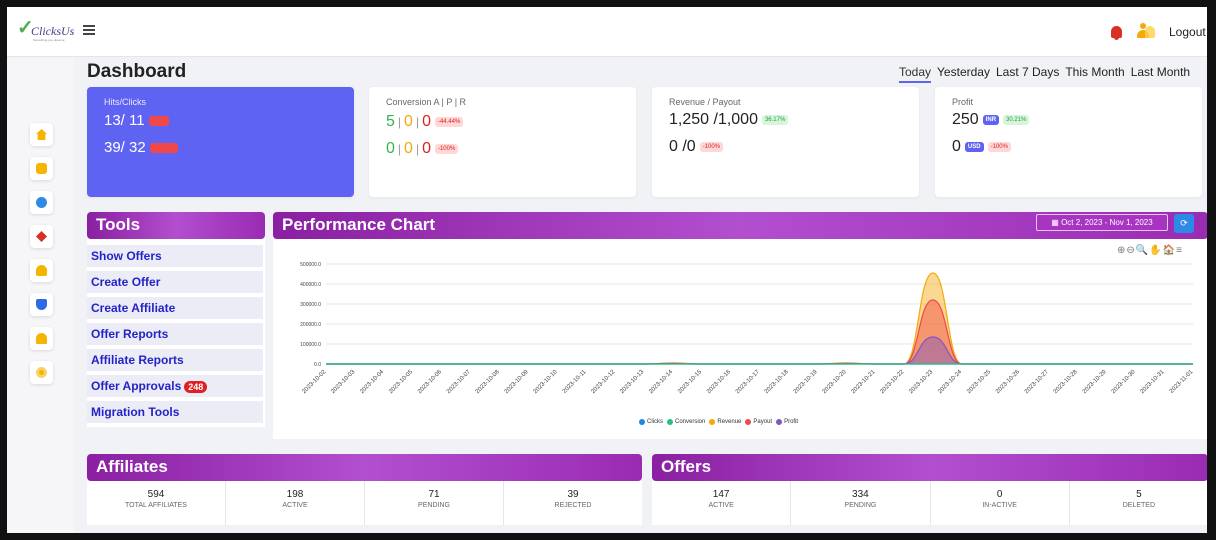 This screenshot has height=540, width=1216. Describe the element at coordinates (156, 505) in the screenshot. I see `stat-label: TOTAL AFFILIATES` at that location.